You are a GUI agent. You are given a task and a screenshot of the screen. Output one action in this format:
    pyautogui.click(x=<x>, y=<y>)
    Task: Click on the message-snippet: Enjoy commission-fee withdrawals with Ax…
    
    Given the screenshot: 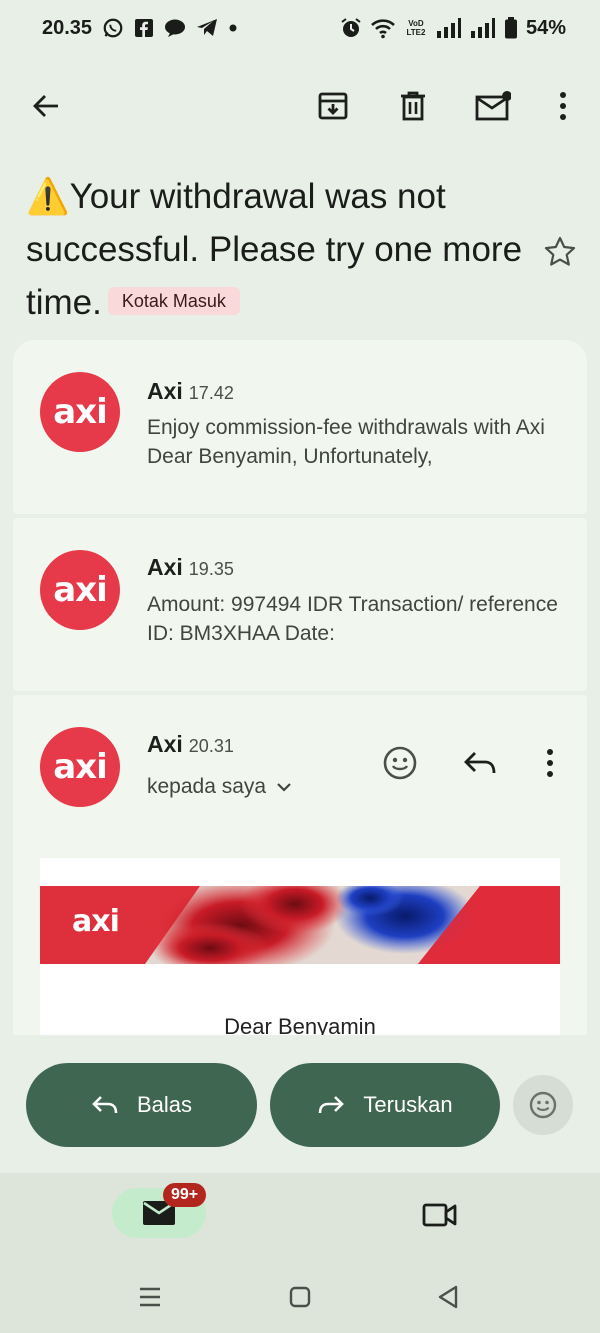 What is the action you would take?
    pyautogui.click(x=346, y=442)
    